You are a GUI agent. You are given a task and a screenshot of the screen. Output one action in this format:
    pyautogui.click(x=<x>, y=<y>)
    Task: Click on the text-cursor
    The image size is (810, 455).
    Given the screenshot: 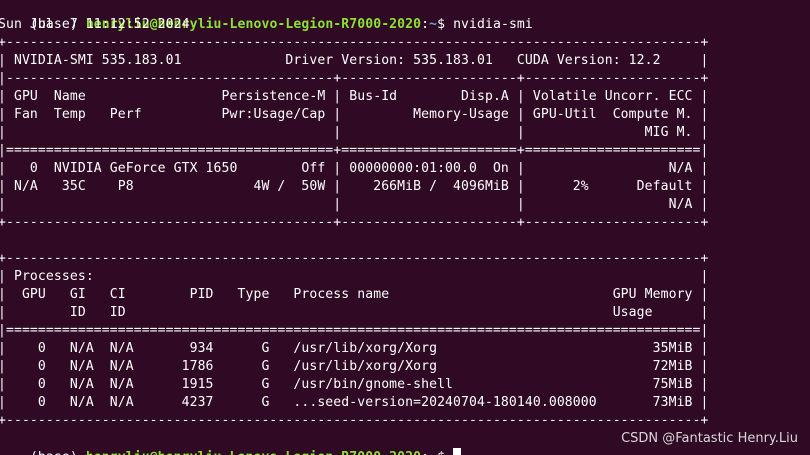 What is the action you would take?
    pyautogui.click(x=457, y=451)
    